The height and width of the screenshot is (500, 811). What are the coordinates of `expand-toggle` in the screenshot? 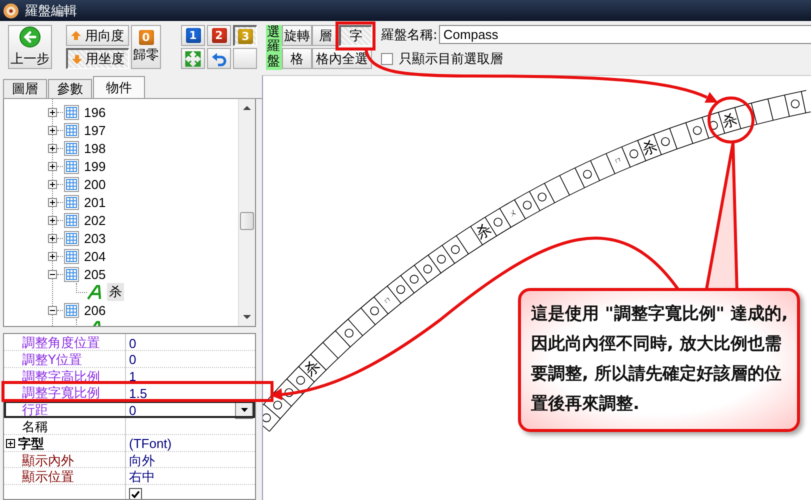 It's located at (10, 443).